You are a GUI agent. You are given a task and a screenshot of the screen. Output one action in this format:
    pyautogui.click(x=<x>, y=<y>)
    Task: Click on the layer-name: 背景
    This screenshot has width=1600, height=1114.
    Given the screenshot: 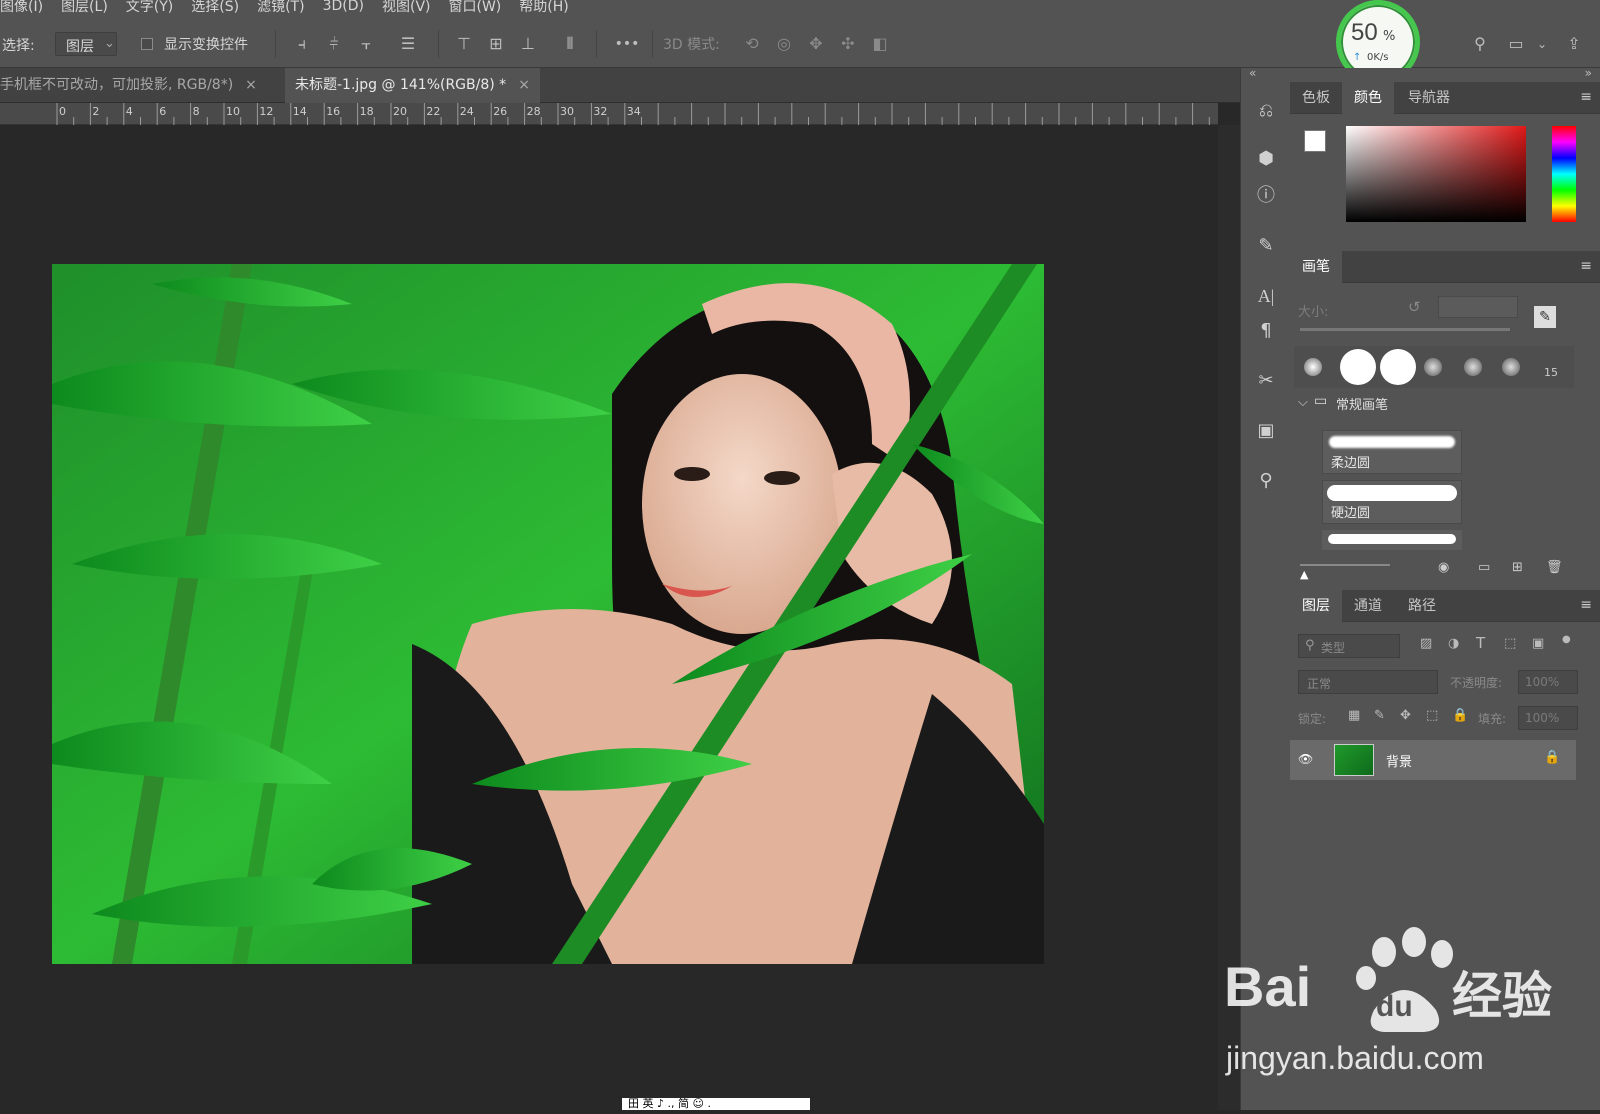 What is the action you would take?
    pyautogui.click(x=1399, y=760)
    